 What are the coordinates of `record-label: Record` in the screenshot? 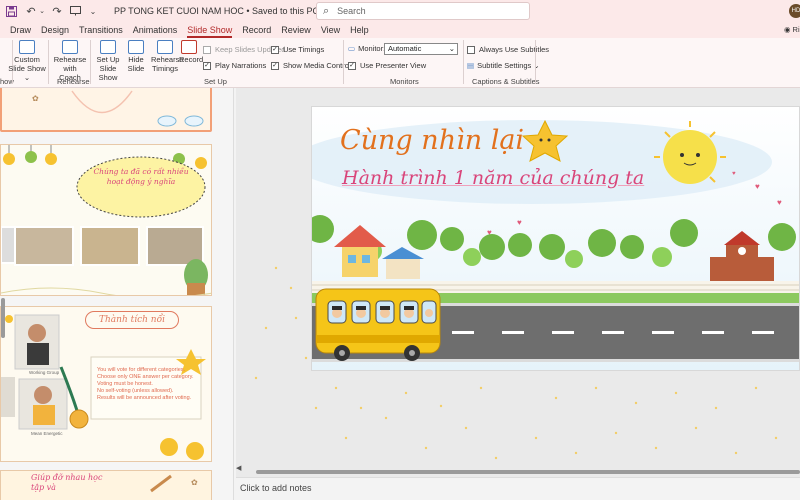 It's located at (191, 59).